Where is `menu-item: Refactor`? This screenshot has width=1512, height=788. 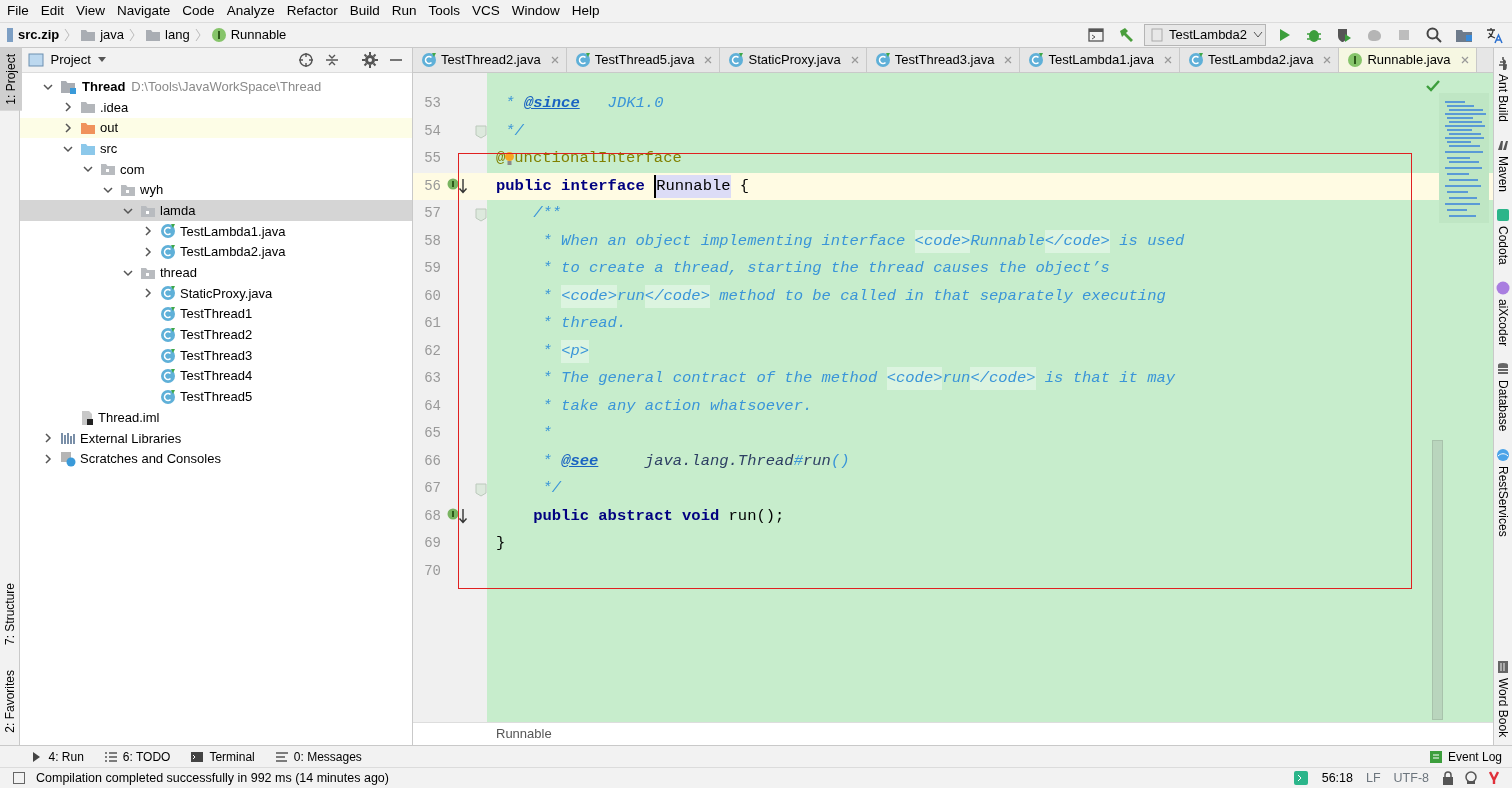 menu-item: Refactor is located at coordinates (313, 11).